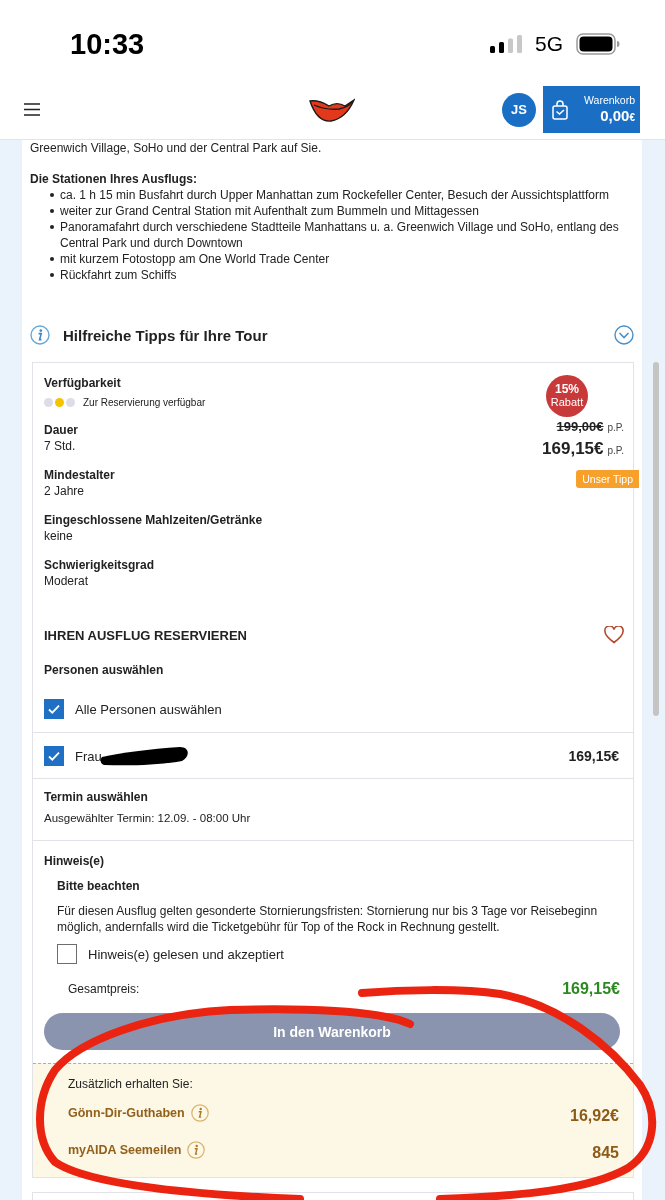 The image size is (665, 1200). Describe the element at coordinates (593, 756) in the screenshot. I see `person-price: 169,15€` at that location.